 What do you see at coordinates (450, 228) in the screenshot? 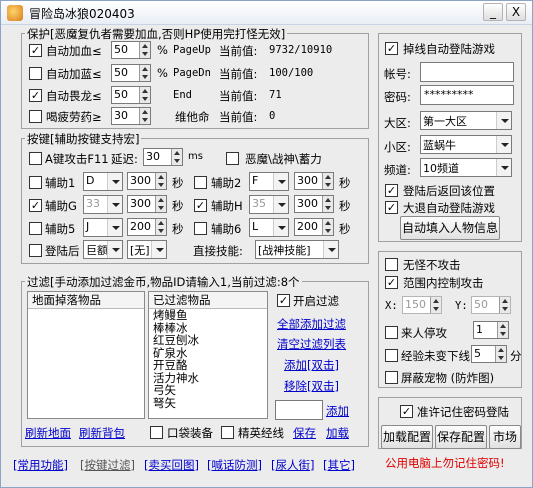
I see `auto-fill-character-button: 自动填入人物信息` at bounding box center [450, 228].